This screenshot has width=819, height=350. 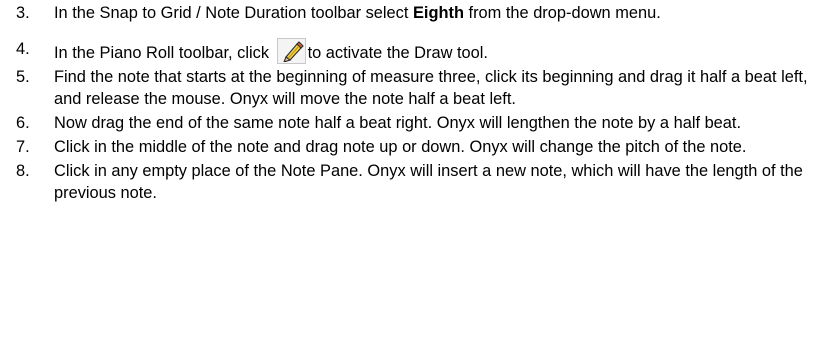 What do you see at coordinates (23, 123) in the screenshot?
I see `step-number: 6.` at bounding box center [23, 123].